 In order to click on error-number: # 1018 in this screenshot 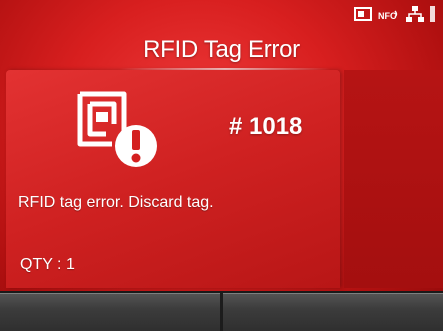, I will do `click(266, 126)`.